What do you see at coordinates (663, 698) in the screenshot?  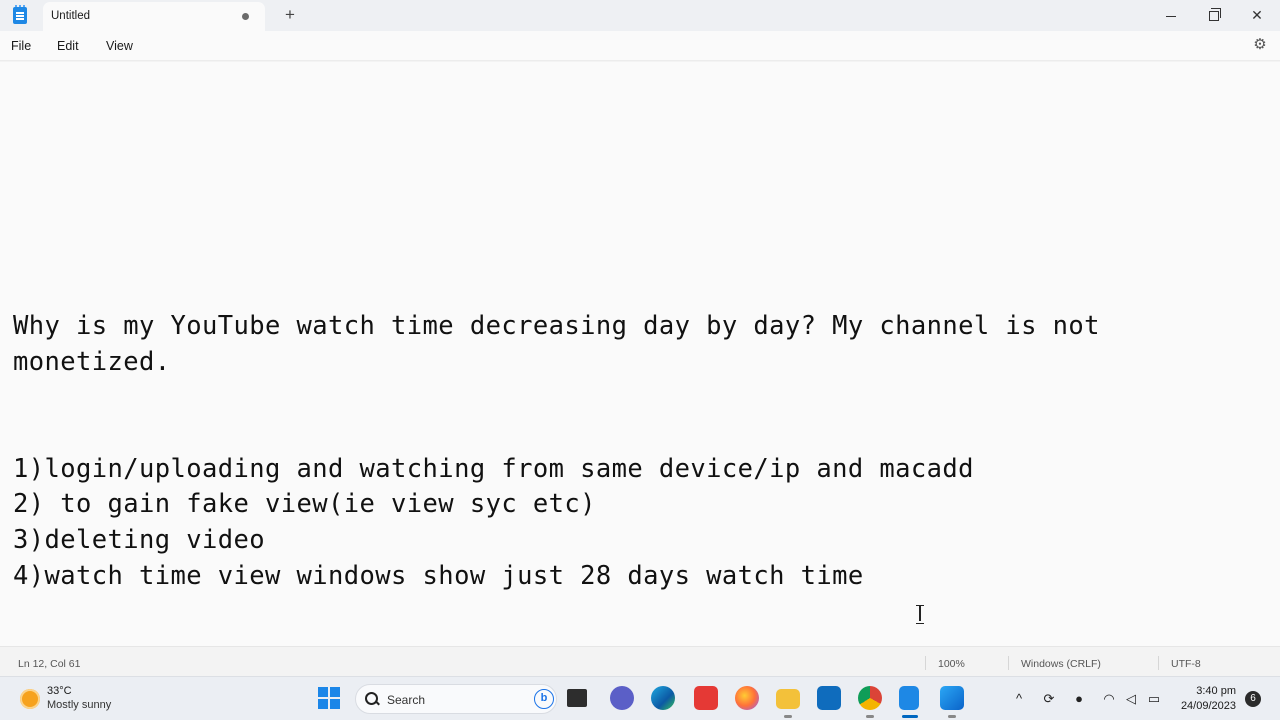 I see `edge-icon` at bounding box center [663, 698].